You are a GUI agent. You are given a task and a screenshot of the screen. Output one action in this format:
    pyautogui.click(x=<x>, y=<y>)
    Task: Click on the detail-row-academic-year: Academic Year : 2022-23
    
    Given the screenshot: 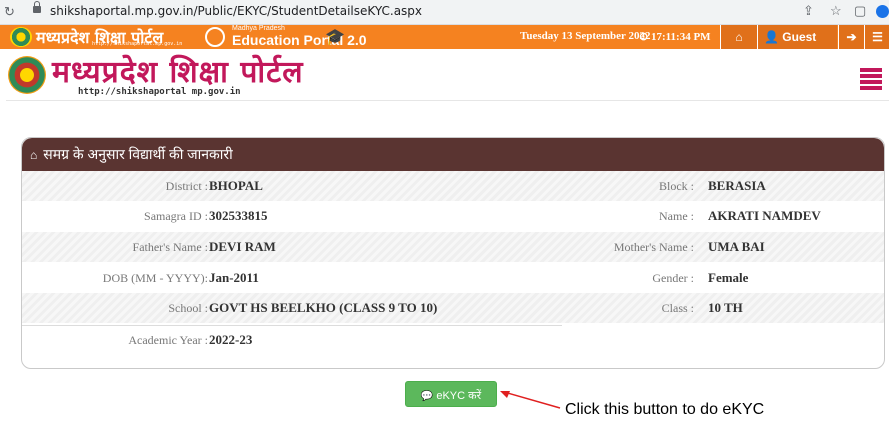 What is the action you would take?
    pyautogui.click(x=453, y=340)
    